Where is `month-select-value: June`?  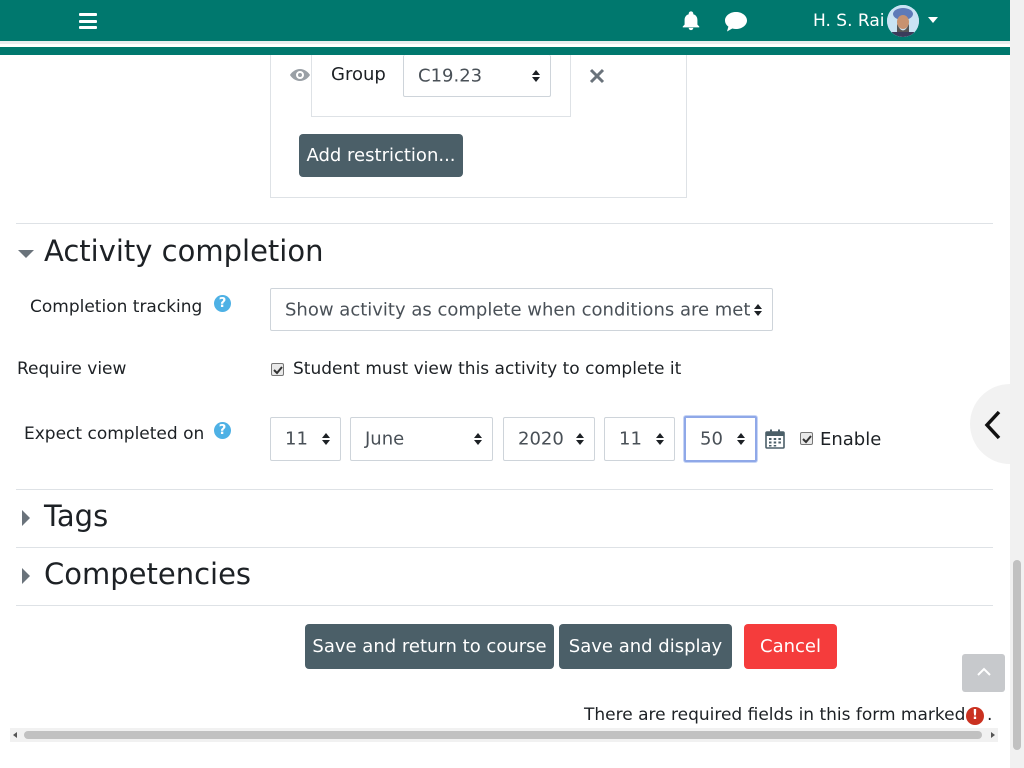 month-select-value: June is located at coordinates (385, 439).